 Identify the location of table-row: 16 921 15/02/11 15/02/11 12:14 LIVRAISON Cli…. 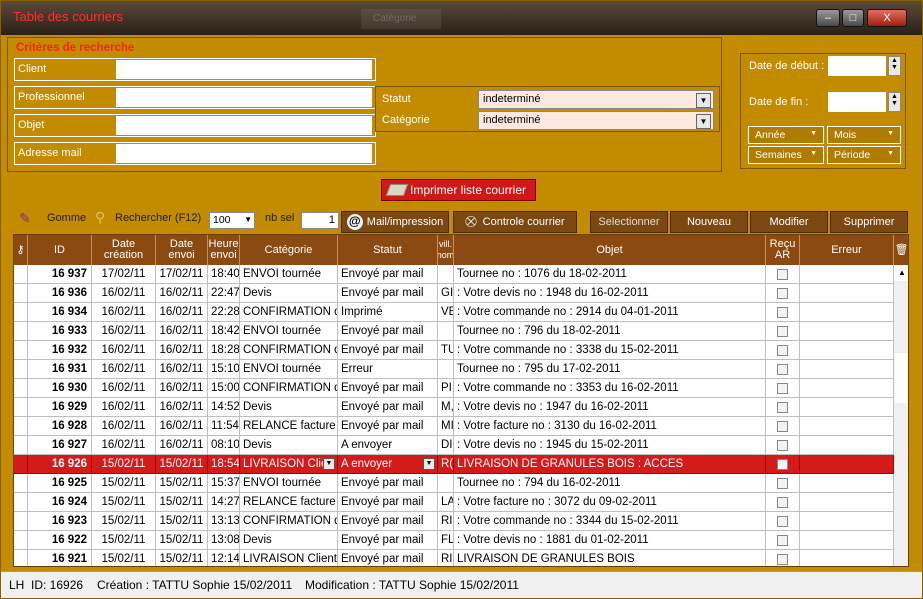
(454, 558).